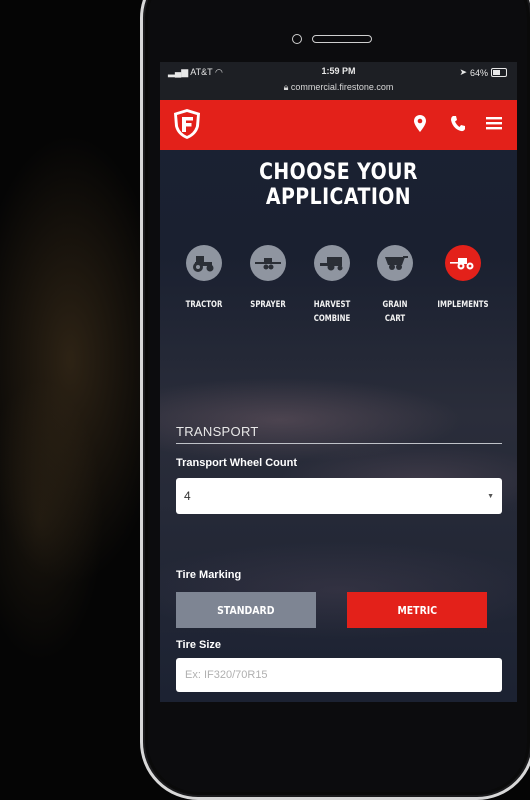  I want to click on site-header, so click(338, 125).